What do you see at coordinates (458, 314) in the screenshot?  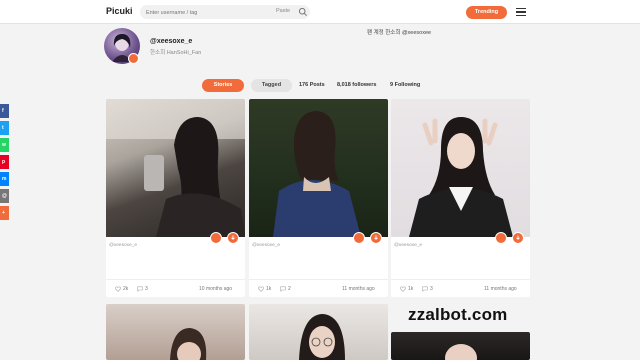 I see `watermark: zzalbot.com` at bounding box center [458, 314].